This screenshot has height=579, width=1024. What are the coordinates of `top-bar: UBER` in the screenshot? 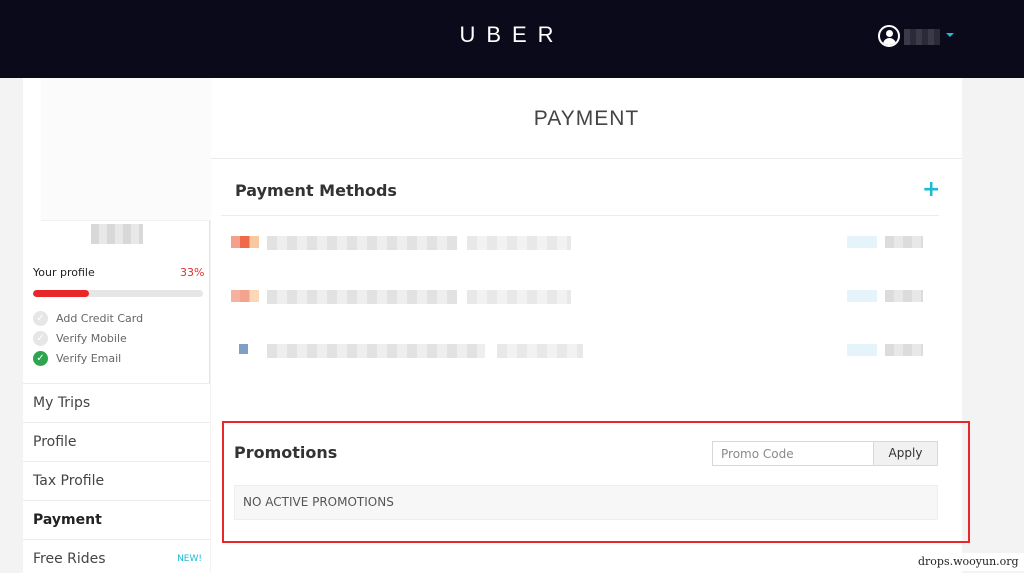 It's located at (512, 39).